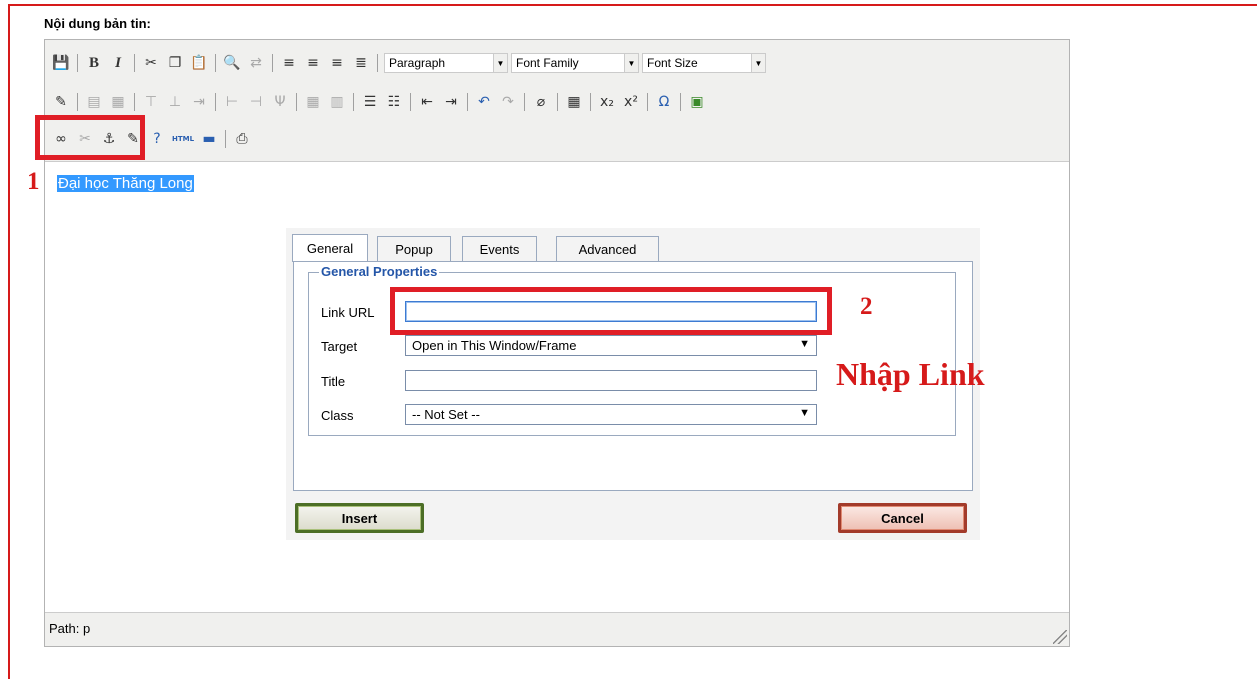 Image resolution: width=1257 pixels, height=679 pixels. I want to click on paste-icon: 📋, so click(199, 63).